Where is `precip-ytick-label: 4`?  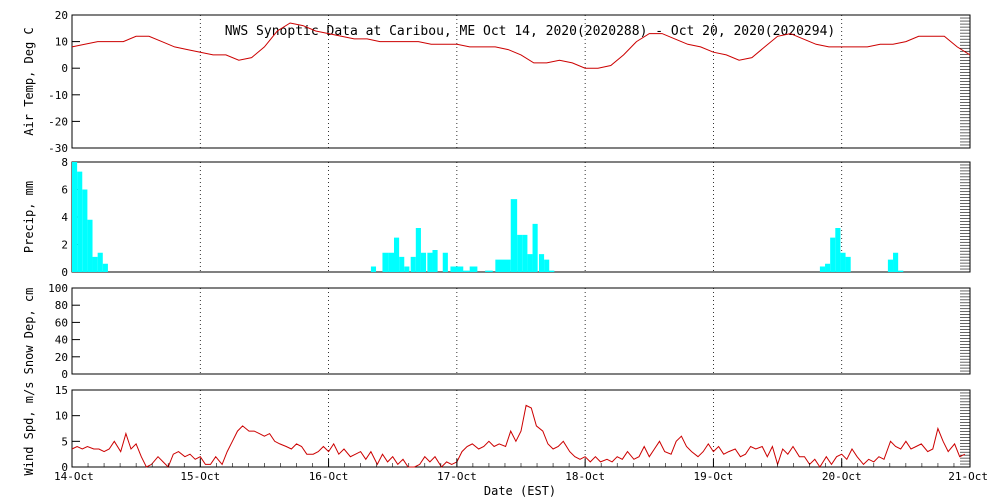
precip-ytick-label: 4 is located at coordinates (64, 217).